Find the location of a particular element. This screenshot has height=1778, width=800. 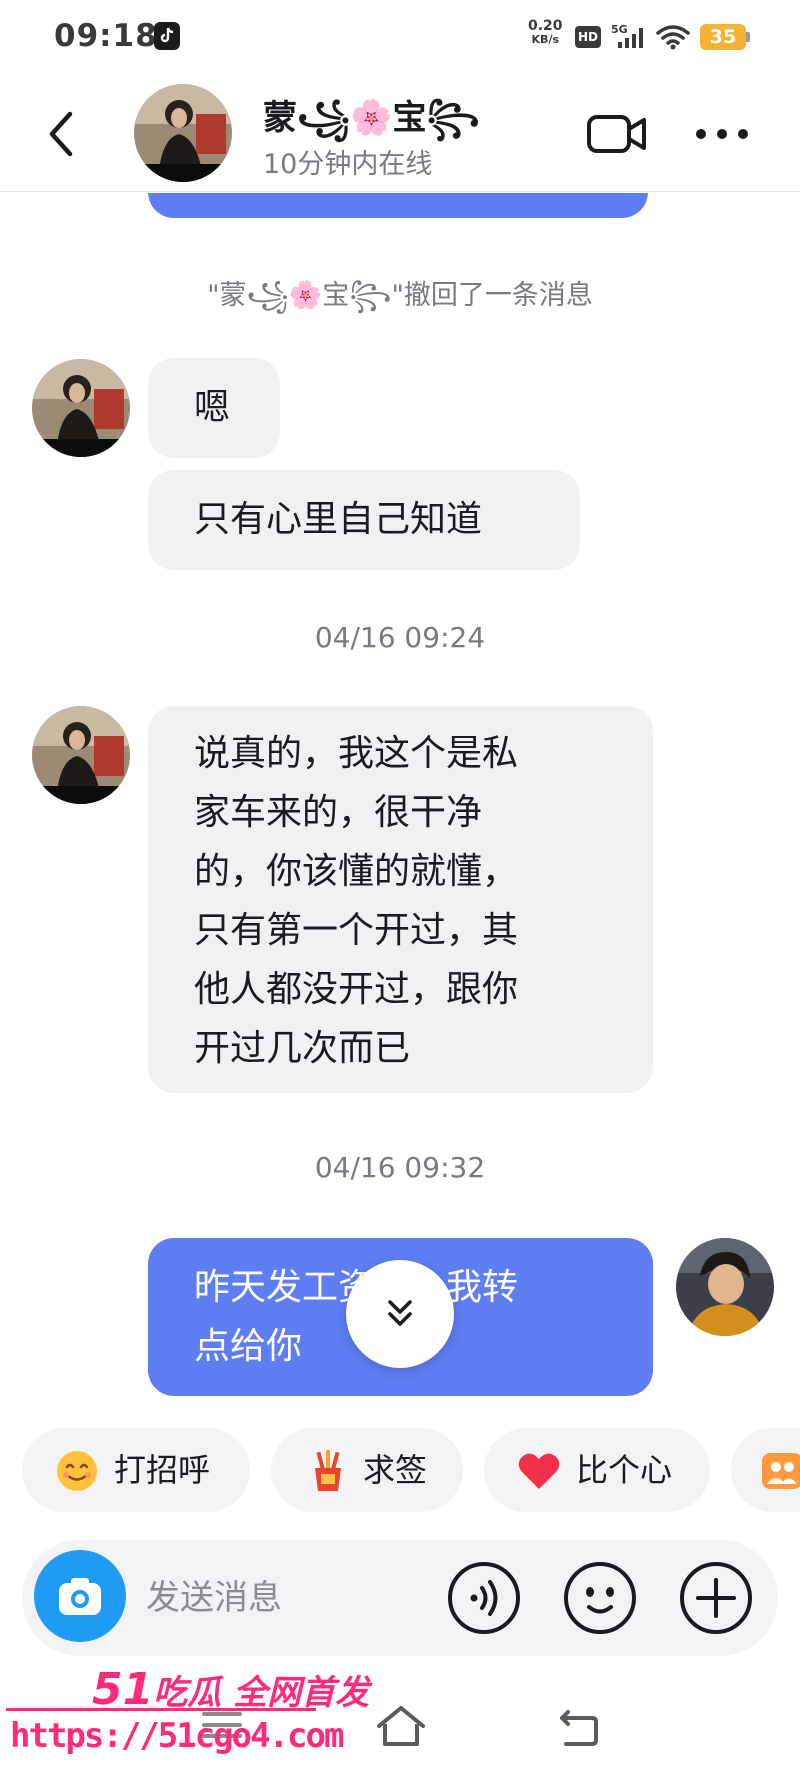

quick-reply-label: 求签 is located at coordinates (395, 1470).